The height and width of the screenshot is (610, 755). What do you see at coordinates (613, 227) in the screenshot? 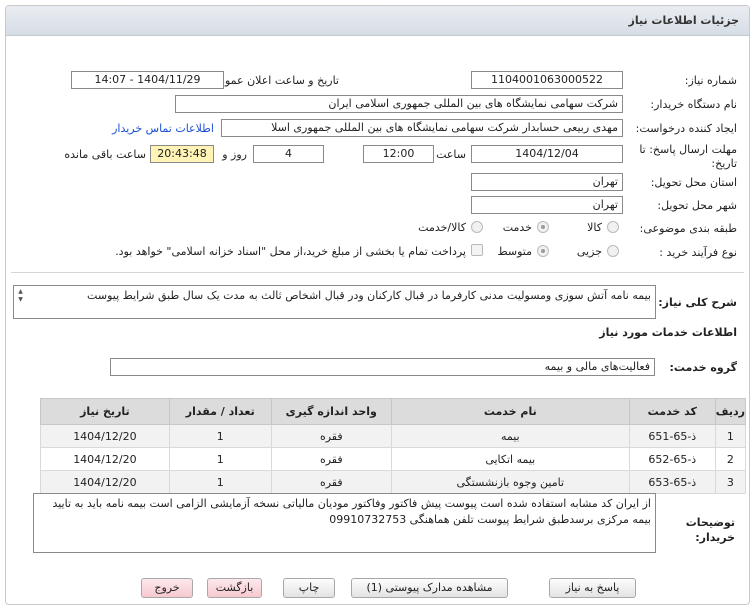
I see `category-goods-radio` at bounding box center [613, 227].